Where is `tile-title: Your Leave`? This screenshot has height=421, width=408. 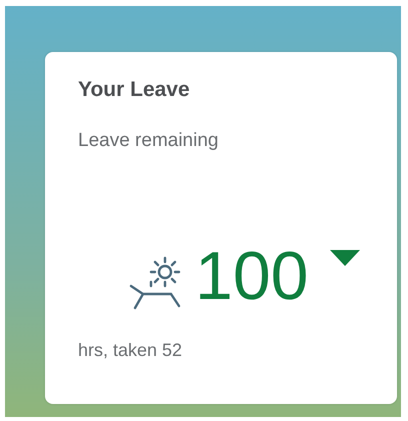
tile-title: Your Leave is located at coordinates (134, 90).